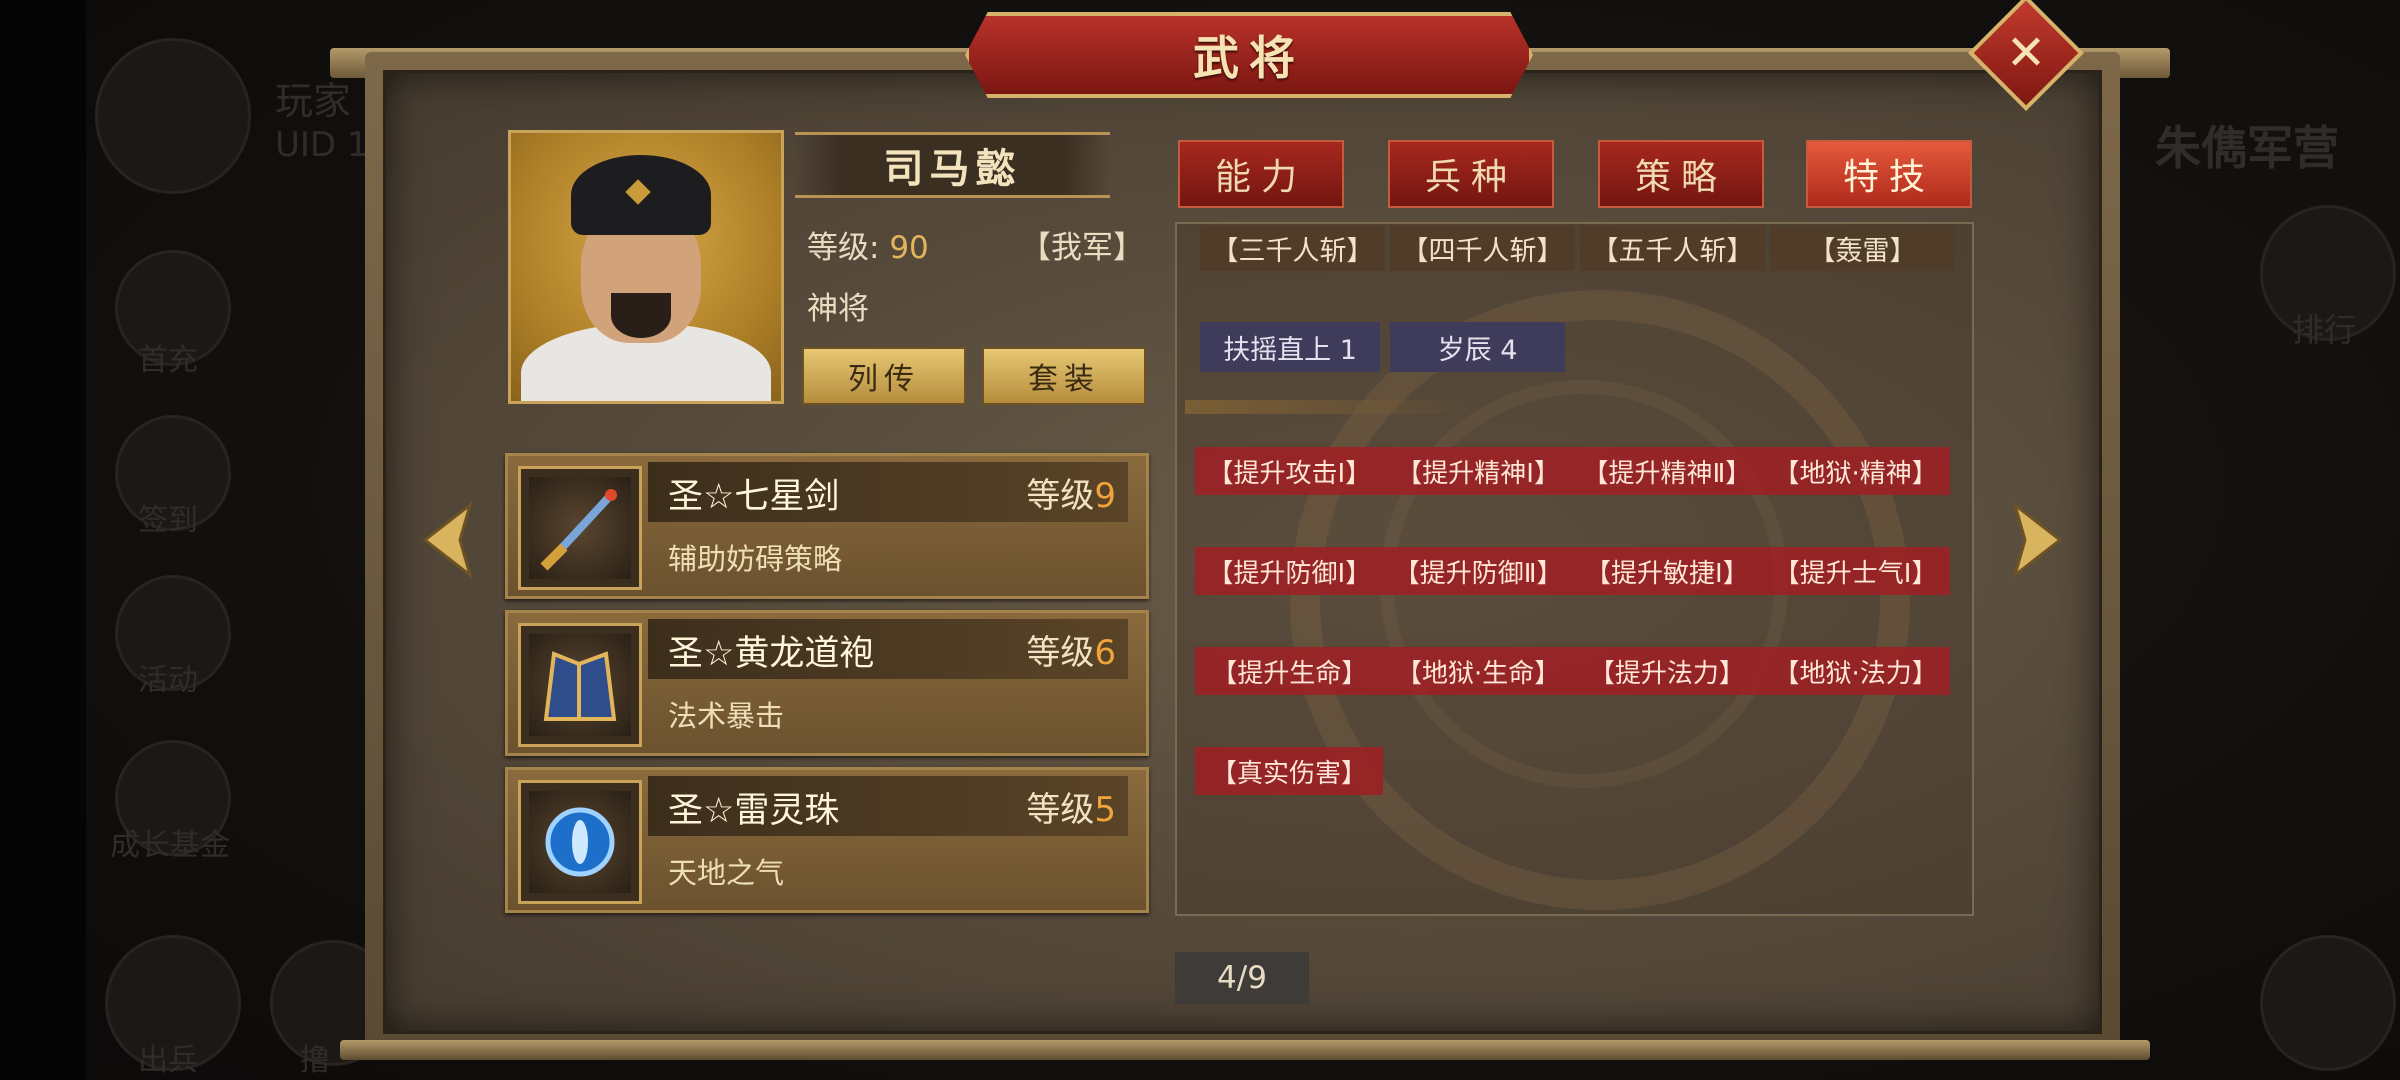  Describe the element at coordinates (754, 497) in the screenshot. I see `equipment-name: 圣☆七星剑` at that location.